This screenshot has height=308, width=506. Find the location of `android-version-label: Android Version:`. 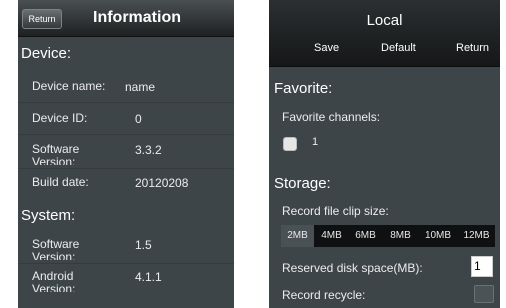

android-version-label: Android Version: is located at coordinates (54, 281).